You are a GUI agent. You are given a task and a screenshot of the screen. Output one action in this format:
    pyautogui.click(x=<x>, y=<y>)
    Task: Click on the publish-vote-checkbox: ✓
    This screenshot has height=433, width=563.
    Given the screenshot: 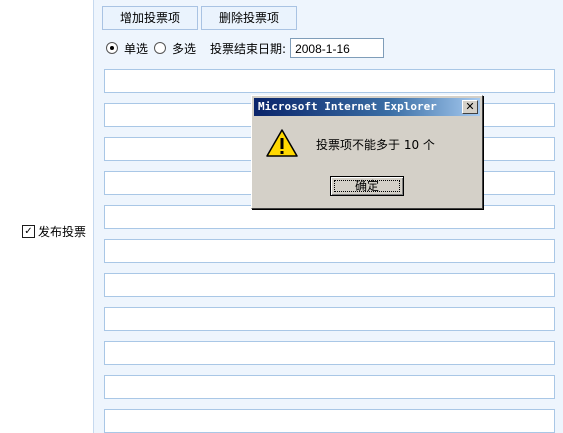 What is the action you would take?
    pyautogui.click(x=28, y=231)
    